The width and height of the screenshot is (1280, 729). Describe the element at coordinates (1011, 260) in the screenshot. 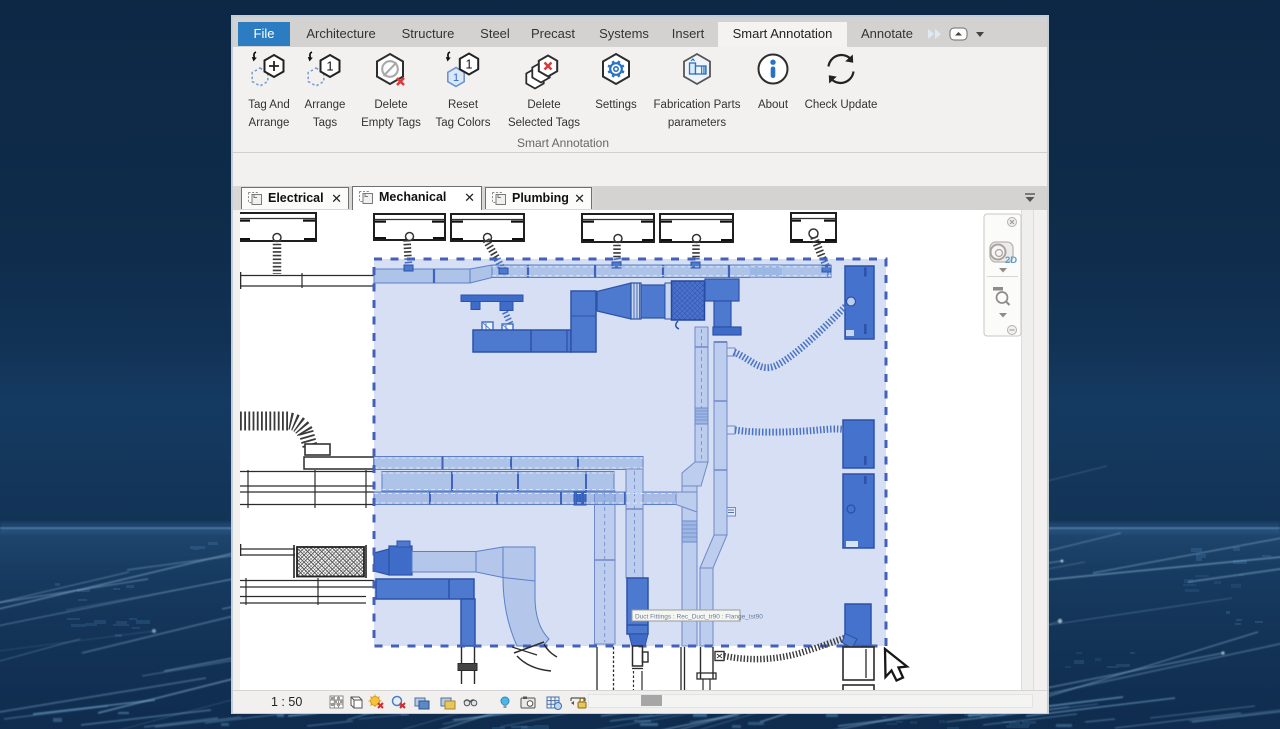

I see `svg-text: 2D` at that location.